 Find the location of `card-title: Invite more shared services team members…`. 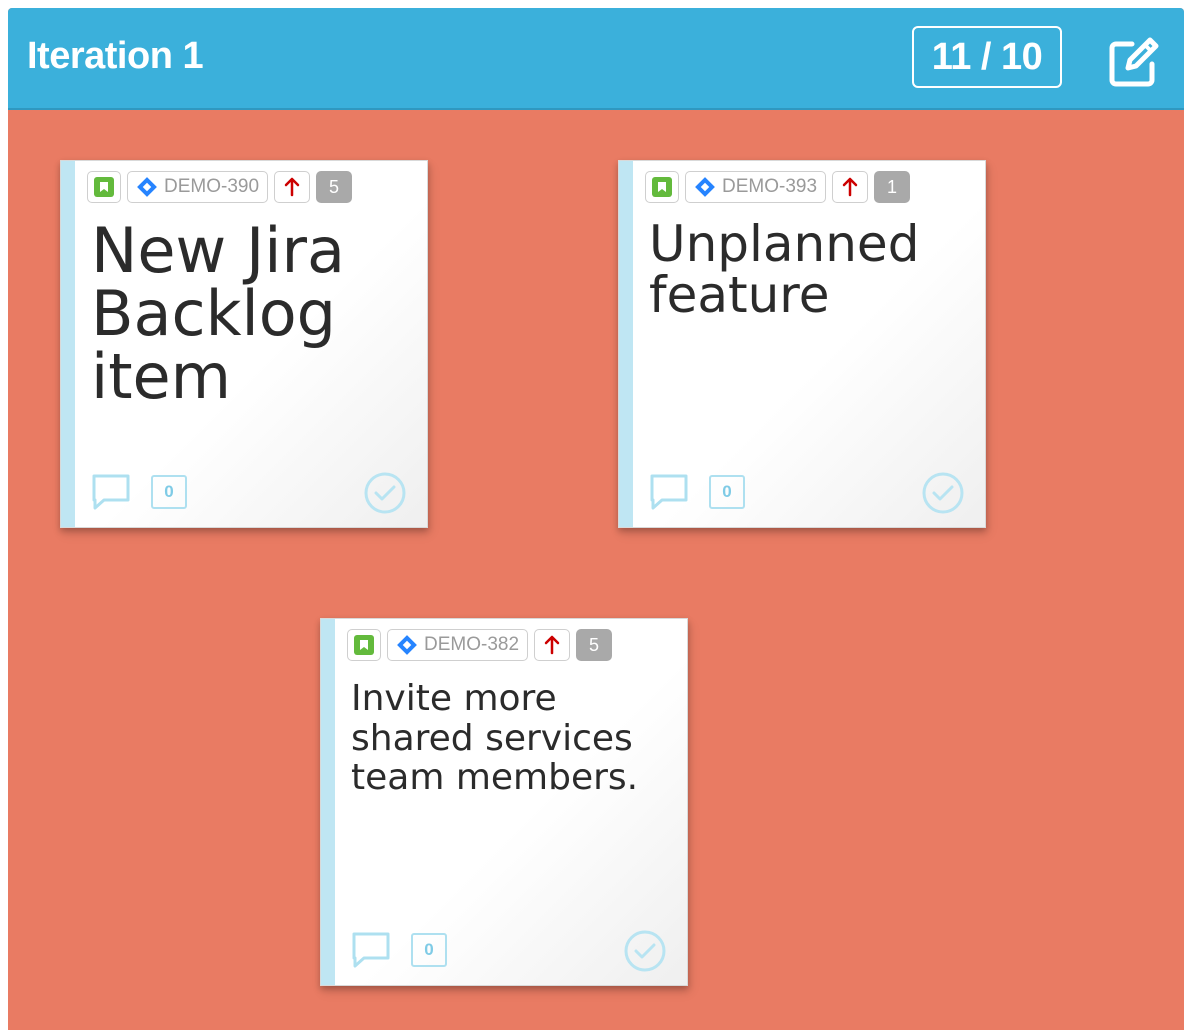

card-title: Invite more shared services team members… is located at coordinates (495, 738).